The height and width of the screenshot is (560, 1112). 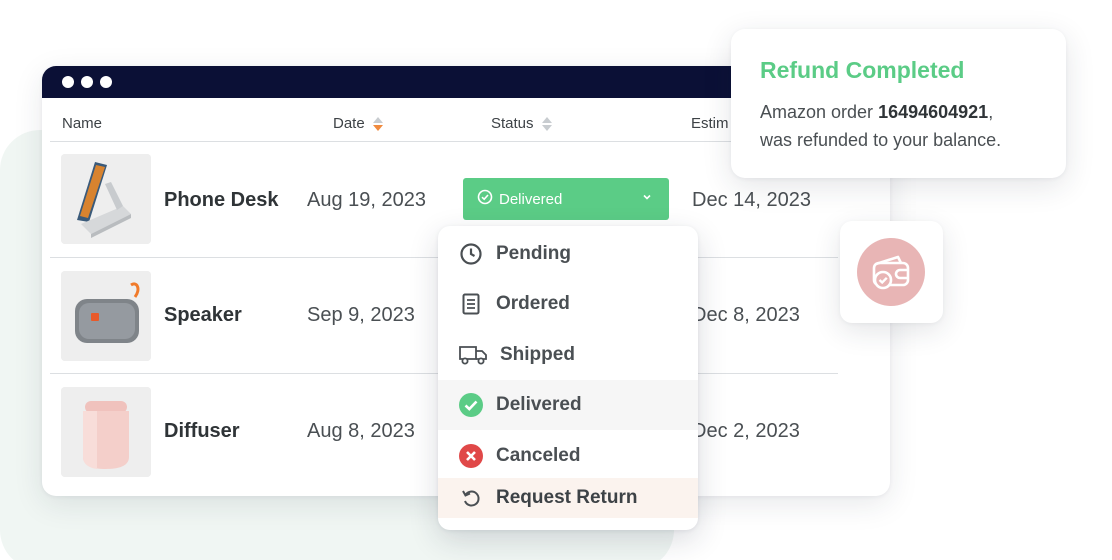 What do you see at coordinates (203, 315) in the screenshot?
I see `product-name: Speaker` at bounding box center [203, 315].